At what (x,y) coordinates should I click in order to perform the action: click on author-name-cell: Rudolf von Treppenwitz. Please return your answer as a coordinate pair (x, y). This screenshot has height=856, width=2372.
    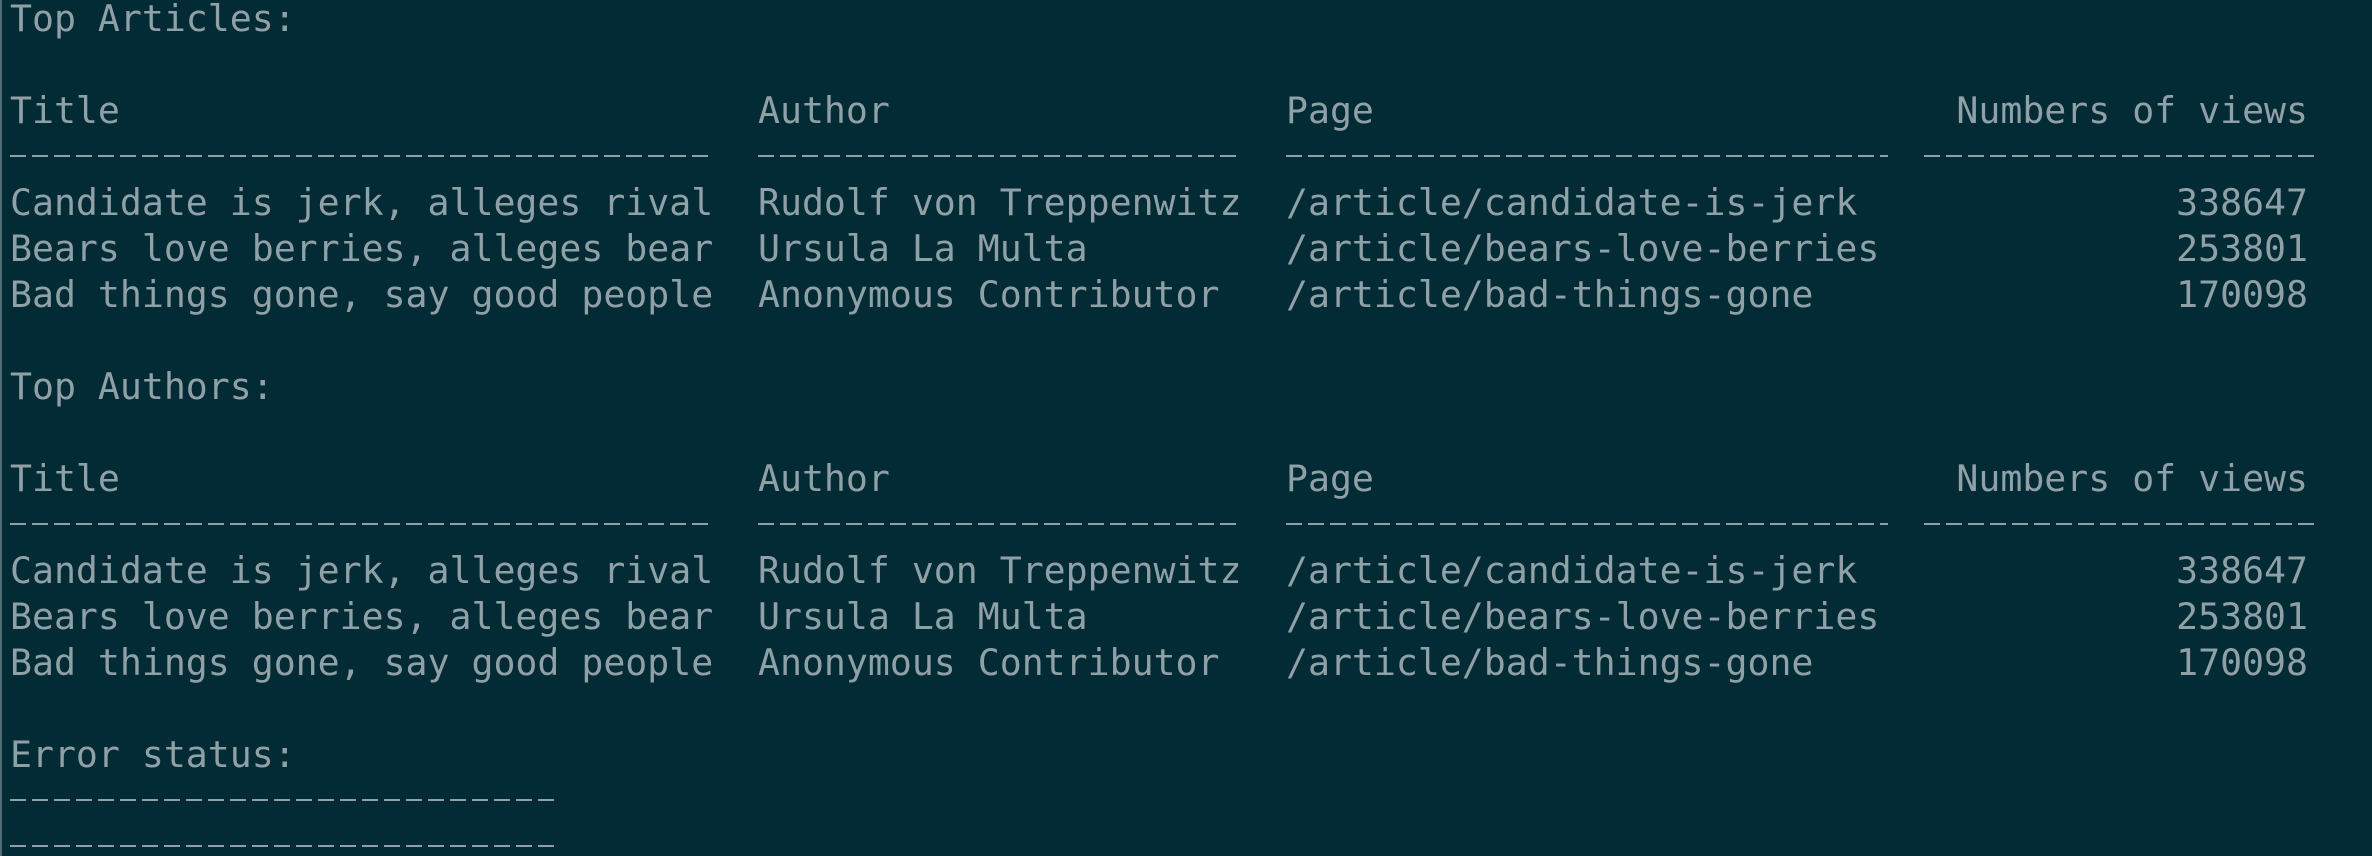
    Looking at the image, I should click on (1000, 570).